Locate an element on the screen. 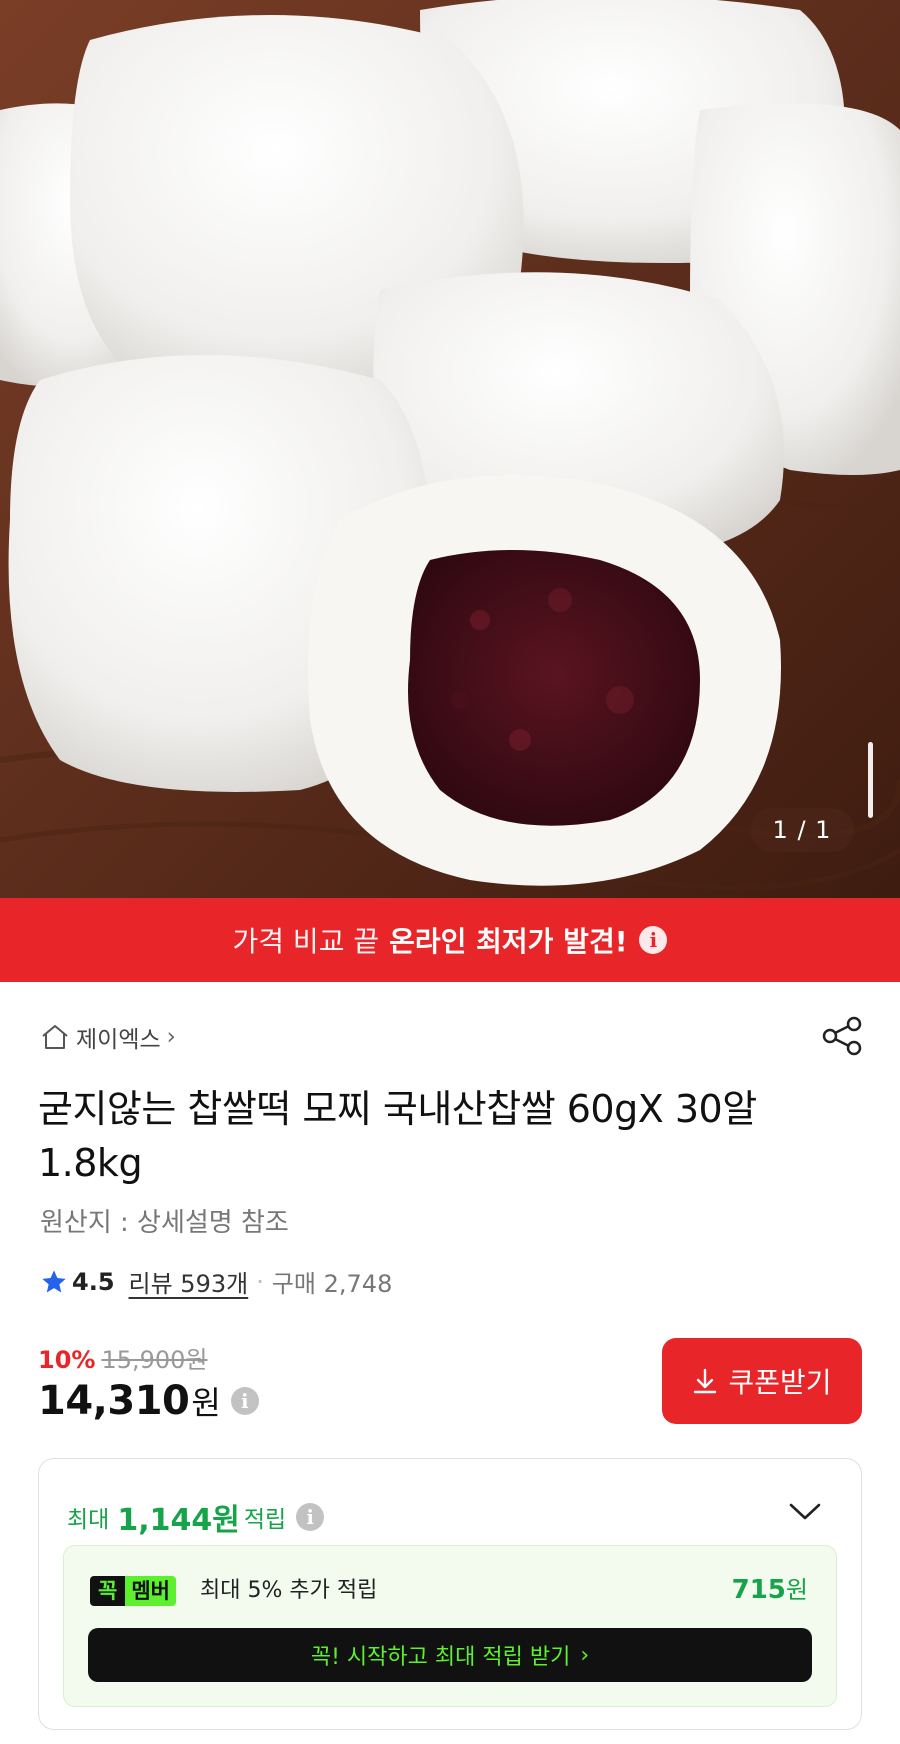 The height and width of the screenshot is (1744, 900). chevron-down-icon is located at coordinates (805, 1511).